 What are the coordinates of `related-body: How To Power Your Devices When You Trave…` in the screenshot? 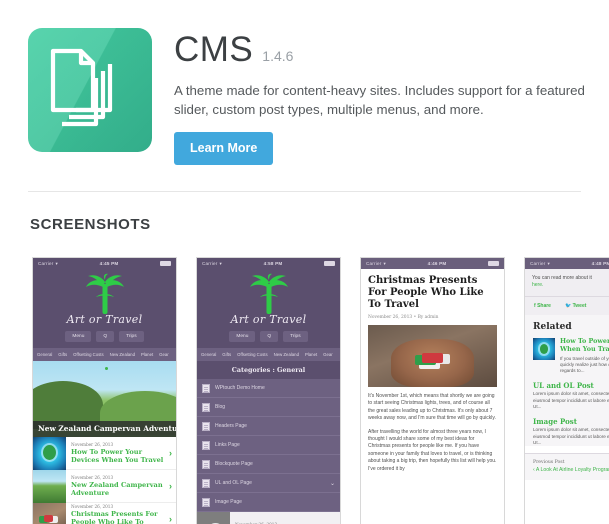 It's located at (582, 356).